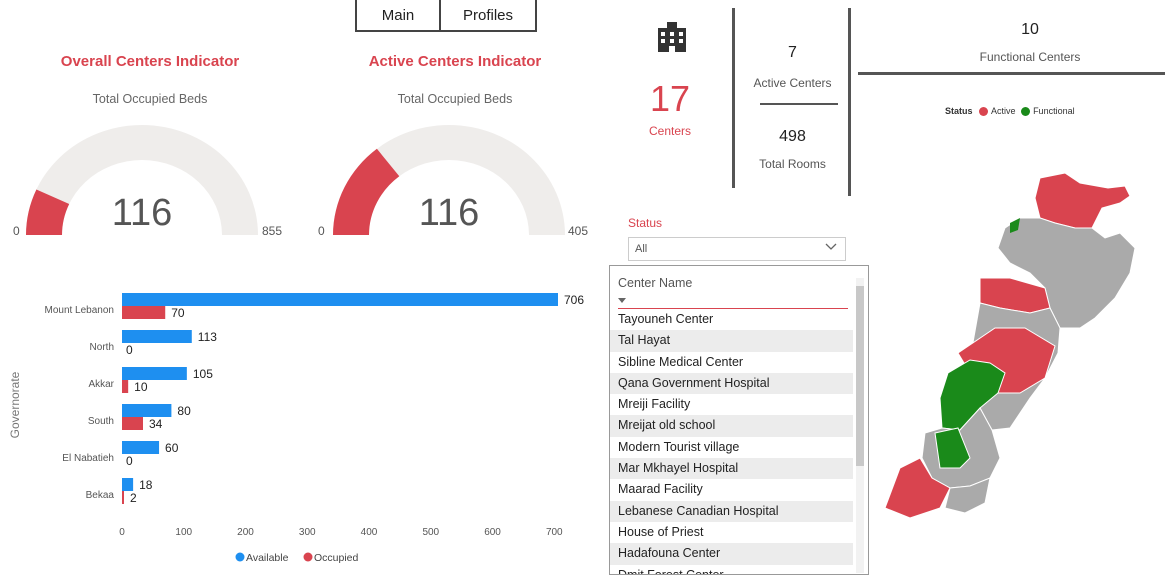  Describe the element at coordinates (792, 164) in the screenshot. I see `total-rooms-label: Total Rooms` at that location.